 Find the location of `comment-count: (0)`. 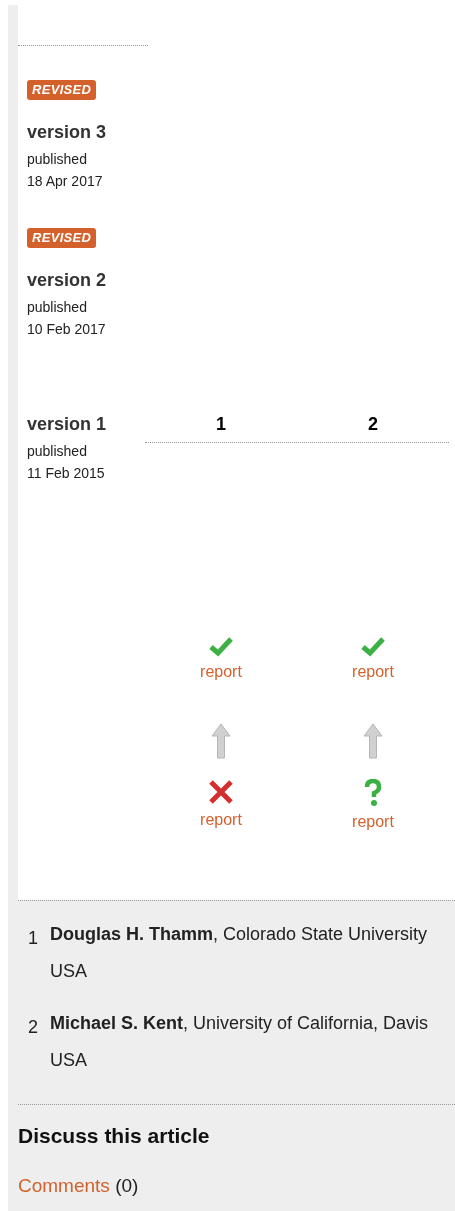

comment-count: (0) is located at coordinates (127, 1185).